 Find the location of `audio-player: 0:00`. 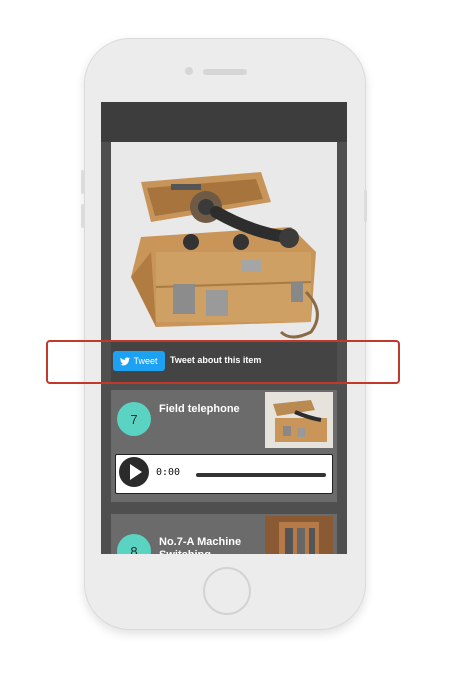

audio-player: 0:00 is located at coordinates (224, 474).